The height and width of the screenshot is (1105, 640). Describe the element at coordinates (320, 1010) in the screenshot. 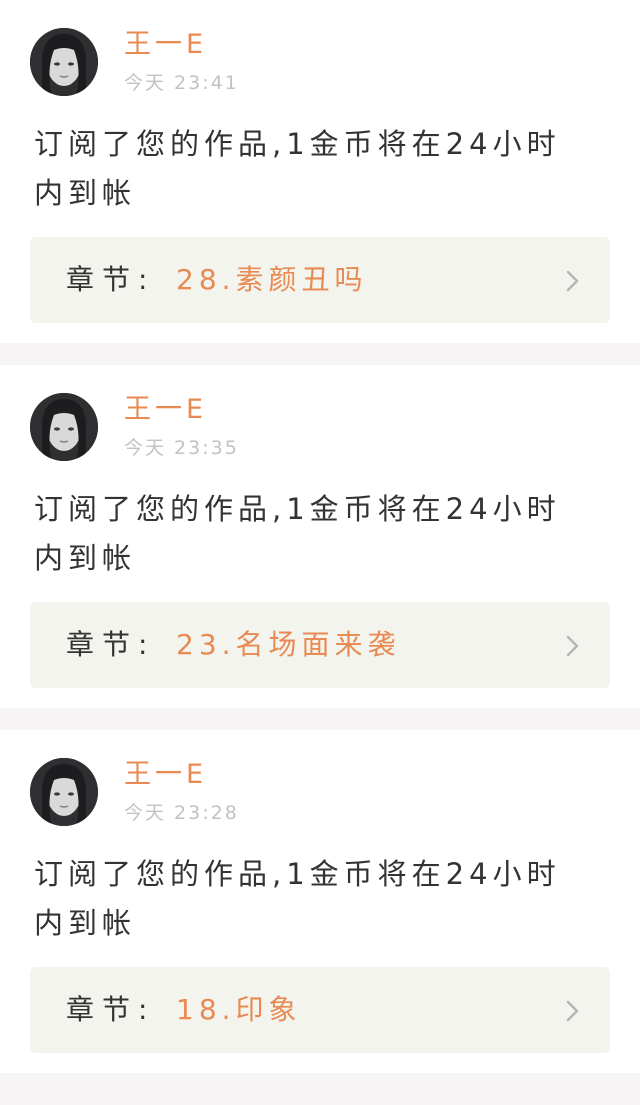

I see `chapter-link: 章节: 18.印象` at that location.